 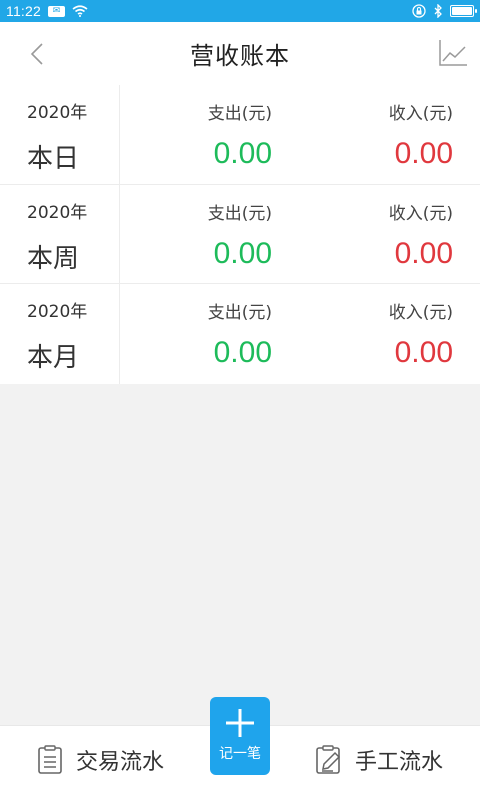 What do you see at coordinates (50, 759) in the screenshot?
I see `list-document-icon` at bounding box center [50, 759].